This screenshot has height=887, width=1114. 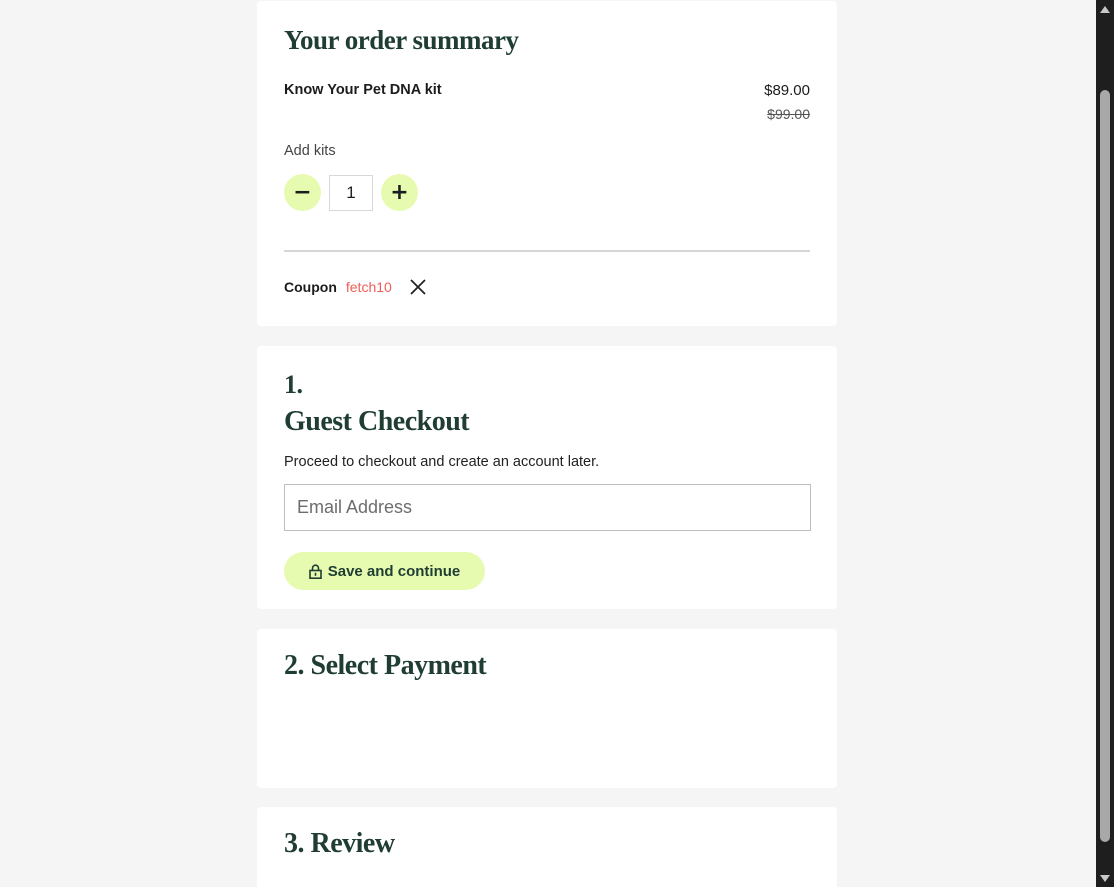 I want to click on save-and-continue-button: Save and continue, so click(x=384, y=571).